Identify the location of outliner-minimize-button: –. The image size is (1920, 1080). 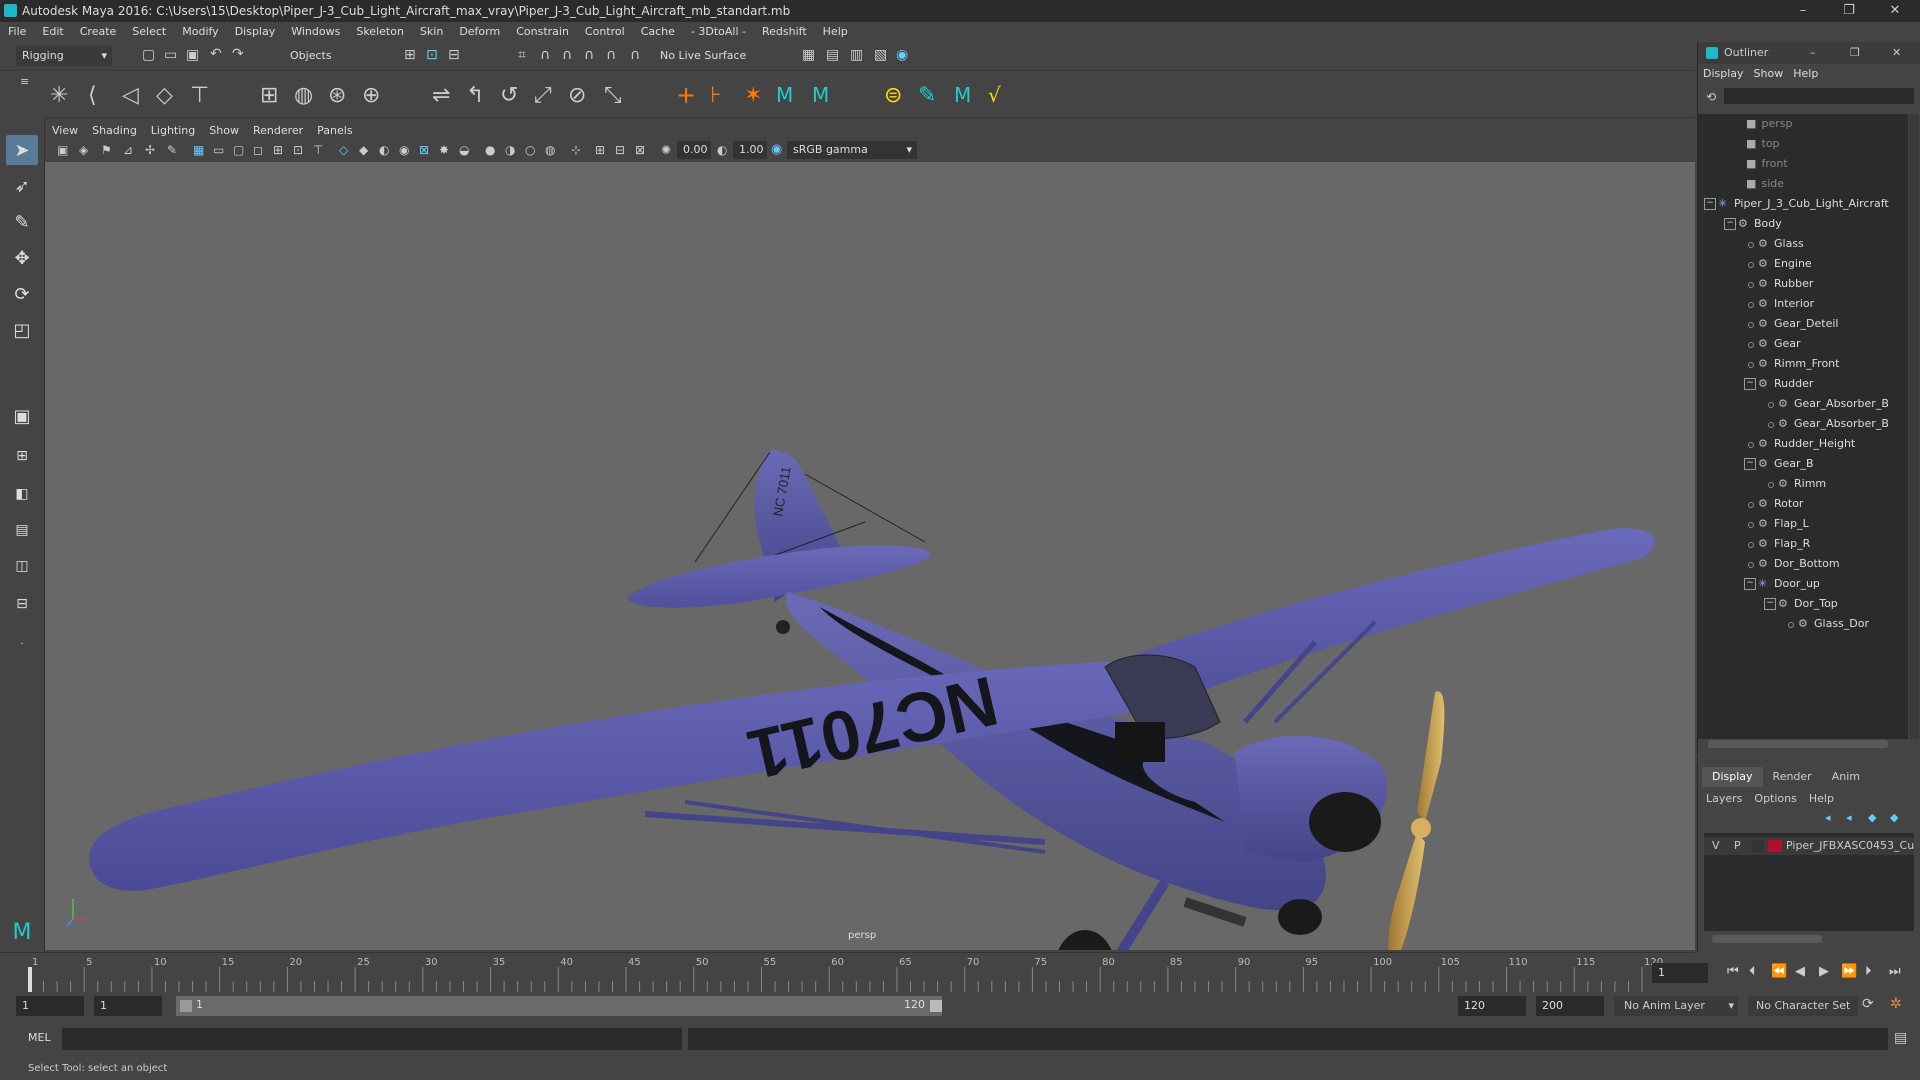
(1813, 53).